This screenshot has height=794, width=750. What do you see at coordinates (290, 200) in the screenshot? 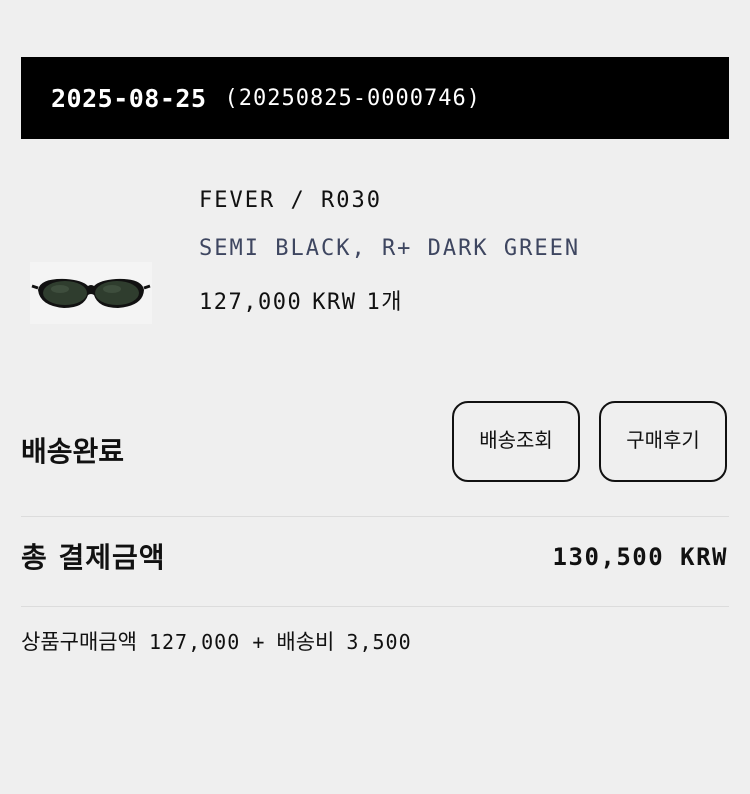
I see `product-name: FEVER / R030` at bounding box center [290, 200].